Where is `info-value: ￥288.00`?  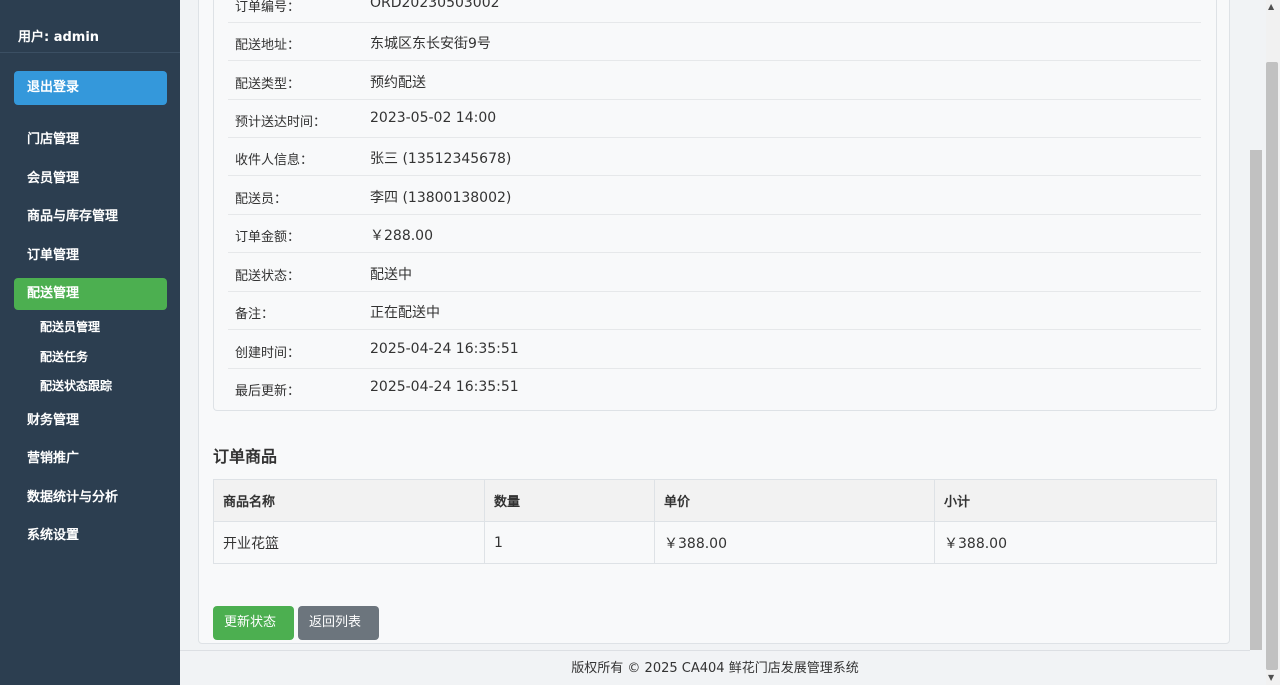
info-value: ￥288.00 is located at coordinates (401, 236).